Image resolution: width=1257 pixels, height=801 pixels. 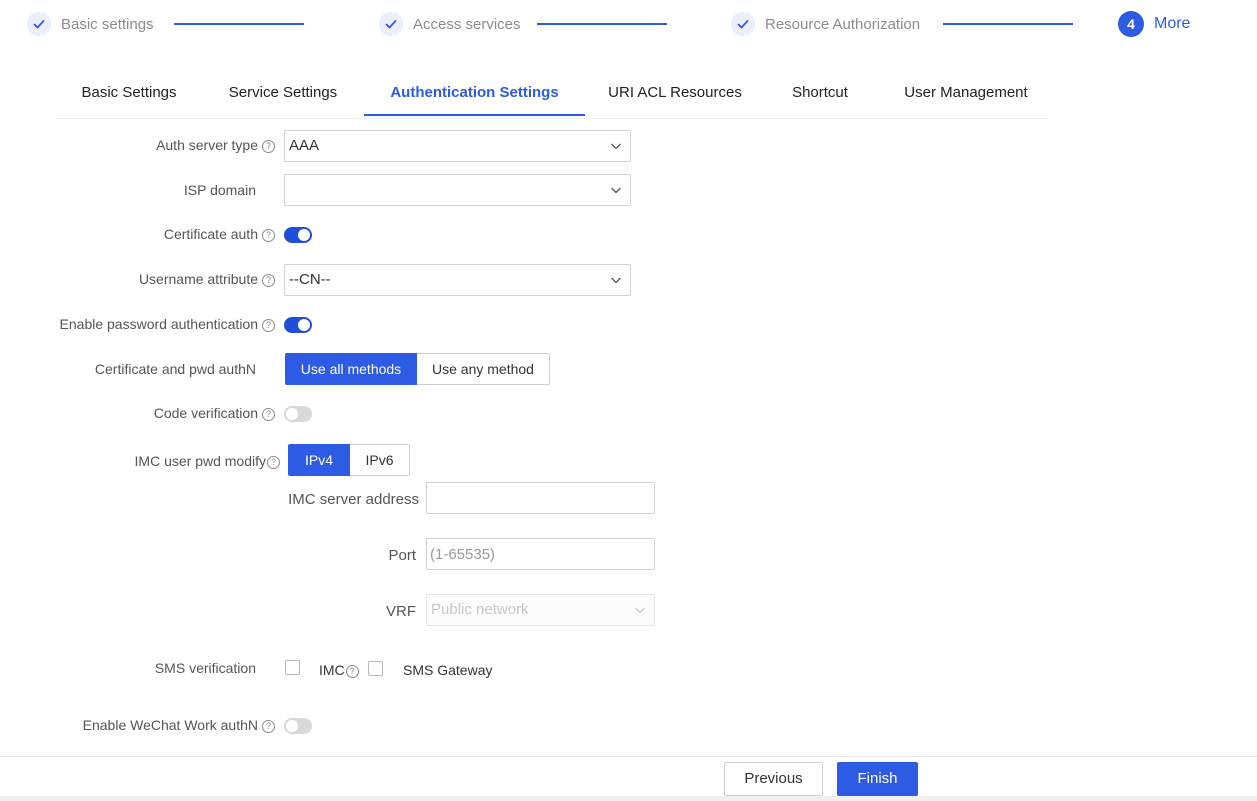 I want to click on vrf-label: VRF, so click(x=401, y=611).